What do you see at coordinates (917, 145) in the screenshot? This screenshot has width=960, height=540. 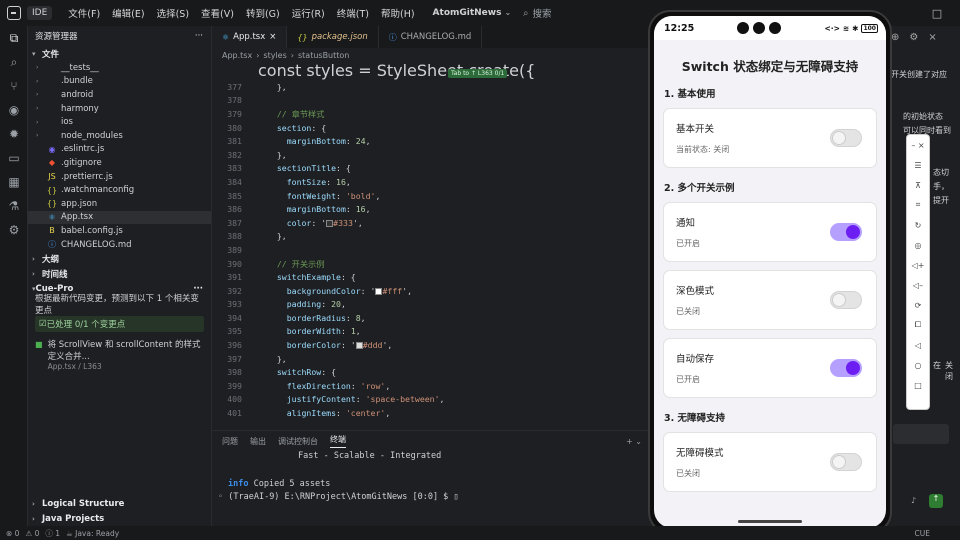 I see `minimize-icon: – ×` at bounding box center [917, 145].